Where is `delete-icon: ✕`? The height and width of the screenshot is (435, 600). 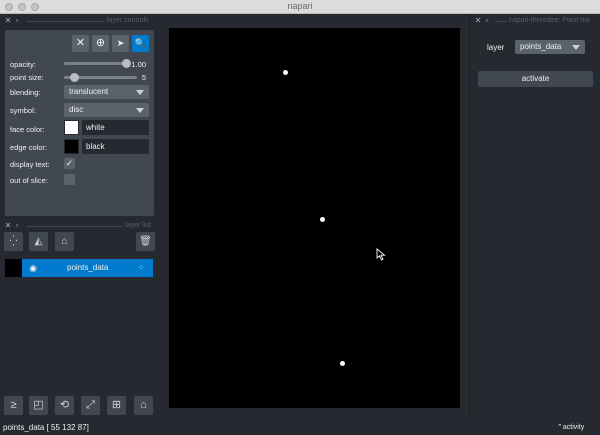 delete-icon: ✕ is located at coordinates (80, 43).